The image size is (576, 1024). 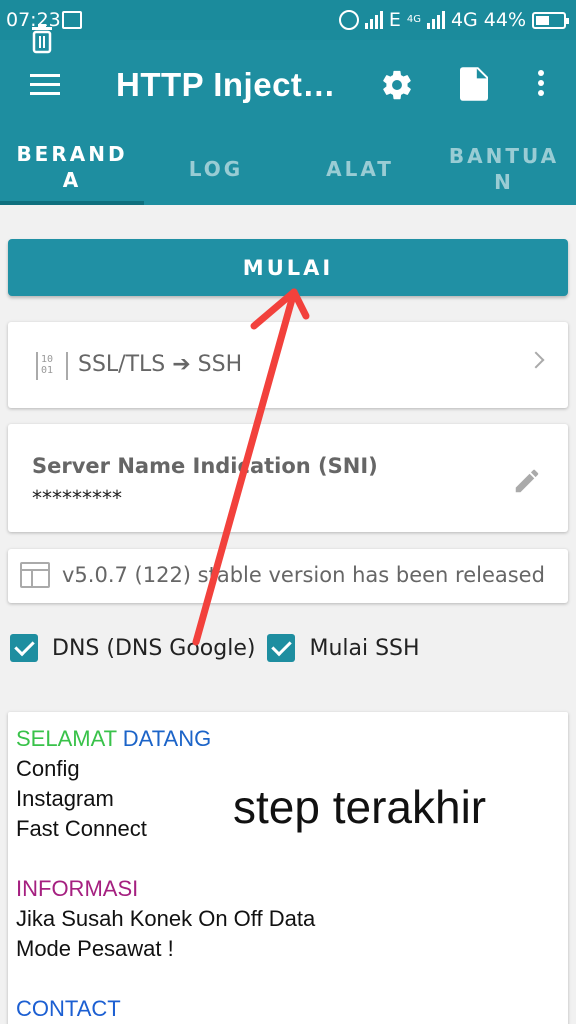 What do you see at coordinates (504, 168) in the screenshot?
I see `tab-bantuan: BANTUAN` at bounding box center [504, 168].